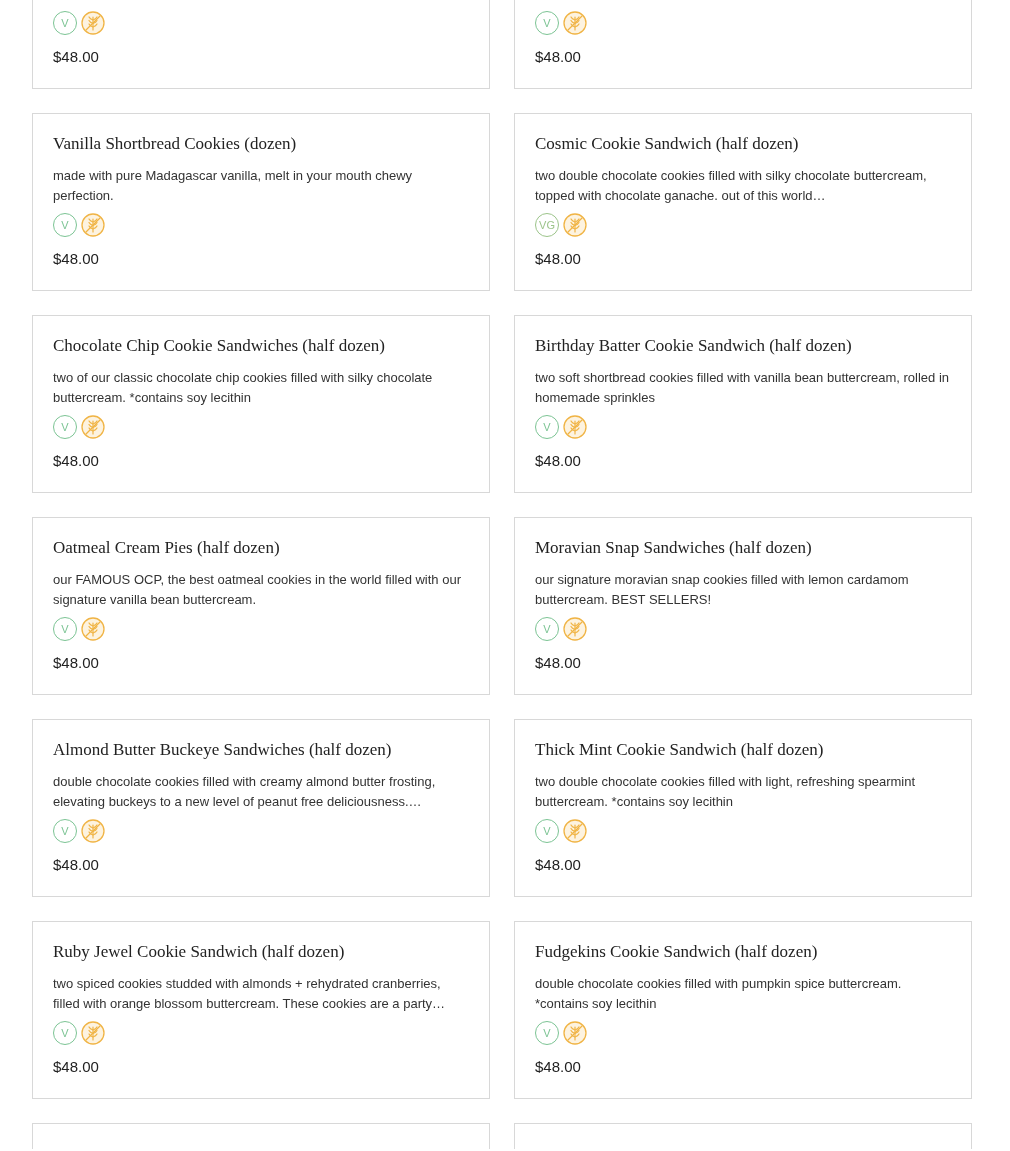 This screenshot has width=1010, height=1151. Describe the element at coordinates (233, 186) in the screenshot. I see `product-description: made with pure Madagascar vanilla, melt in your mouth chewy perfection.` at that location.